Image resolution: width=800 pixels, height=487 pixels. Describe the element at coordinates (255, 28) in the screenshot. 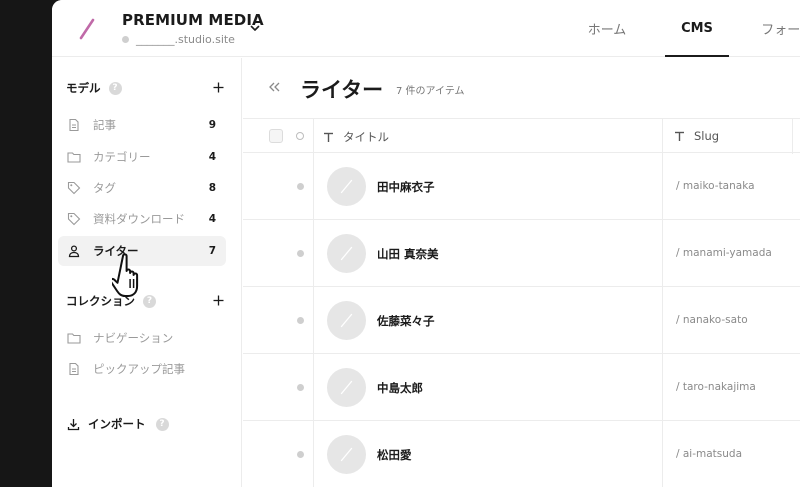

I see `chevron-down-icon` at that location.